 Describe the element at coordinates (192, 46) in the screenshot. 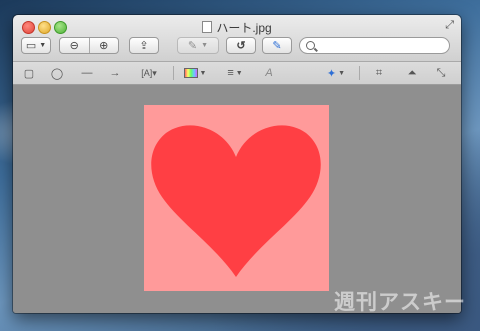

I see `pencil-icon: ✎` at that location.